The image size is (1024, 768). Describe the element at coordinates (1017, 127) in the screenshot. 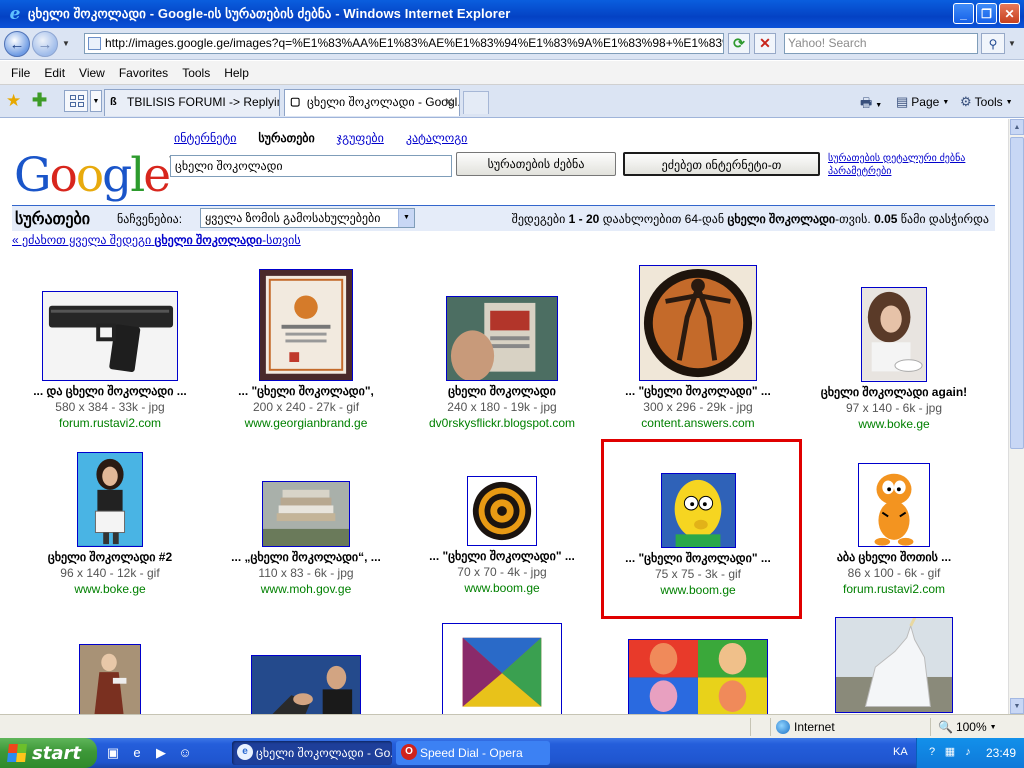

I see `scroll-up-icon: ▲` at that location.